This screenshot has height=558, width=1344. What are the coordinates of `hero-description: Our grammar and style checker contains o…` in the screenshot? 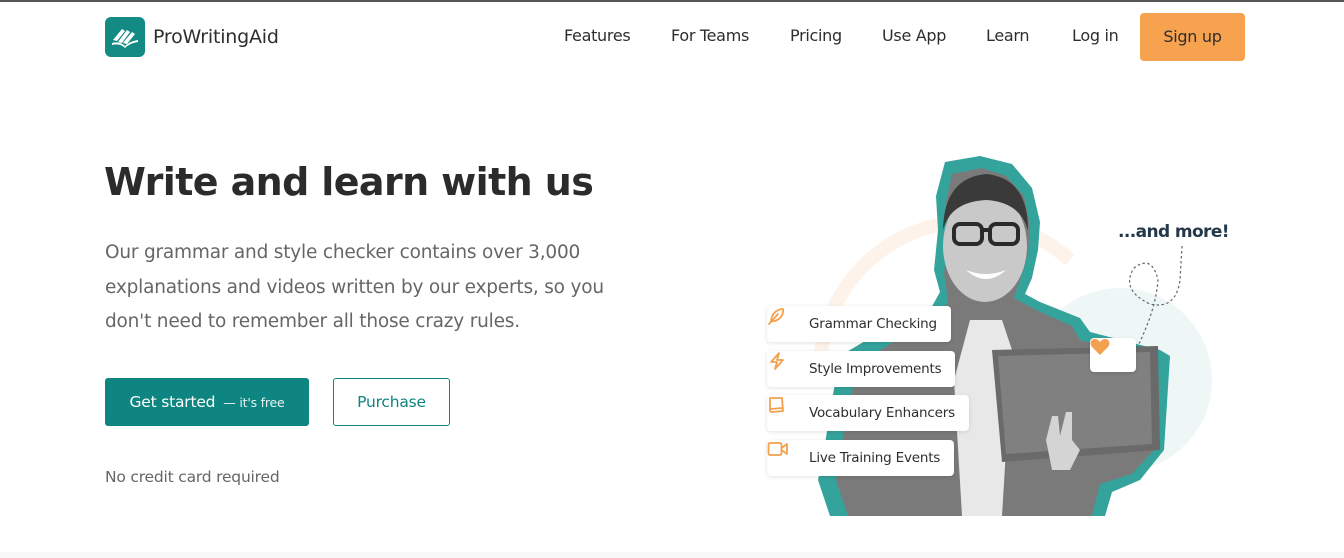 It's located at (354, 287).